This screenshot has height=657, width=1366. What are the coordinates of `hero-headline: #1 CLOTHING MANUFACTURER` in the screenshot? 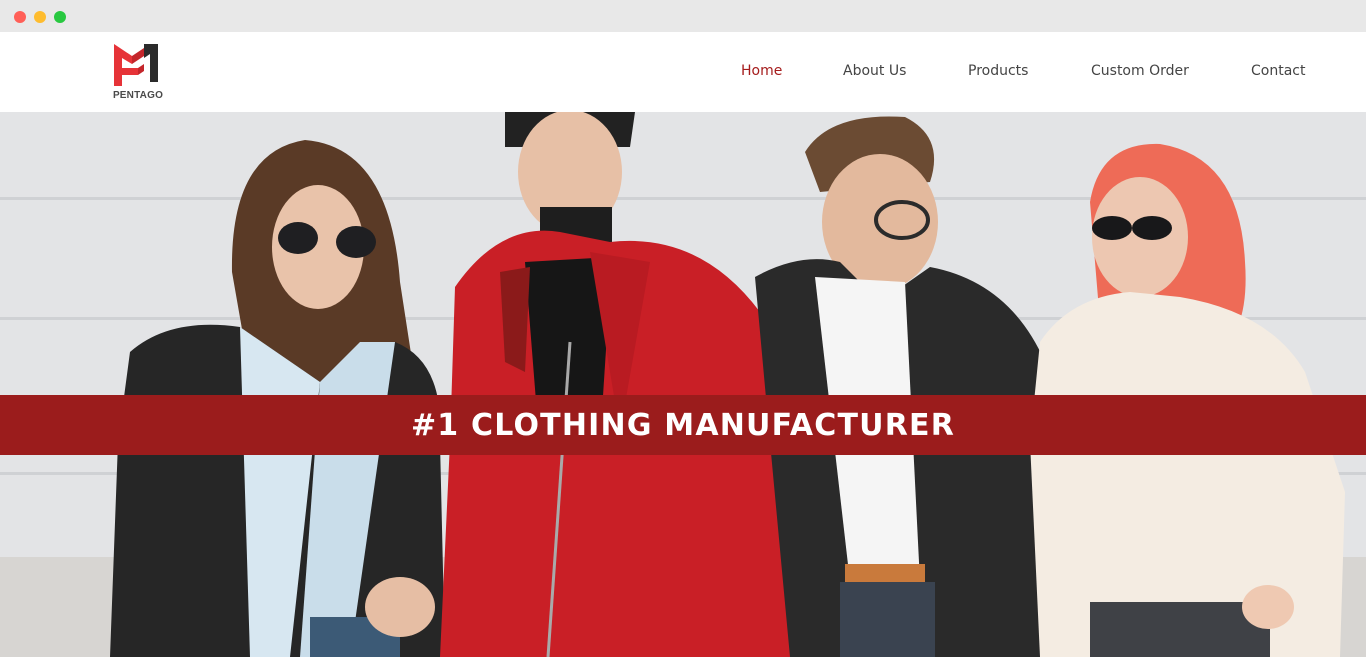 It's located at (683, 425).